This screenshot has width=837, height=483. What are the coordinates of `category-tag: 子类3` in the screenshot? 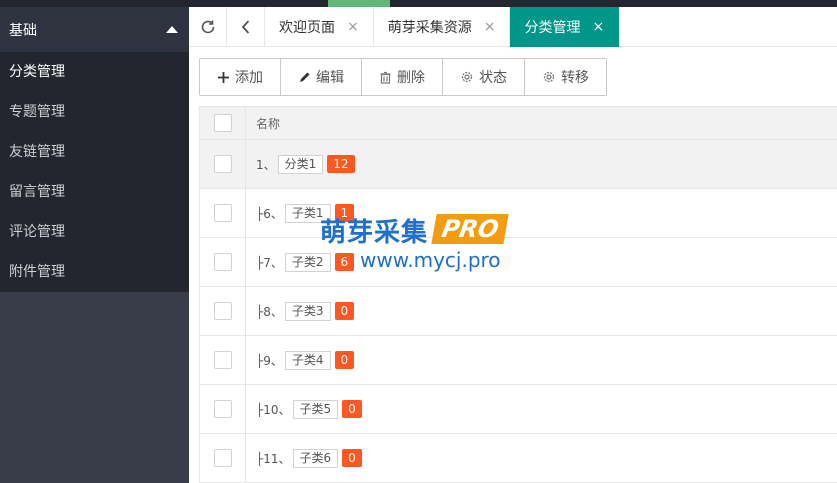 It's located at (307, 311).